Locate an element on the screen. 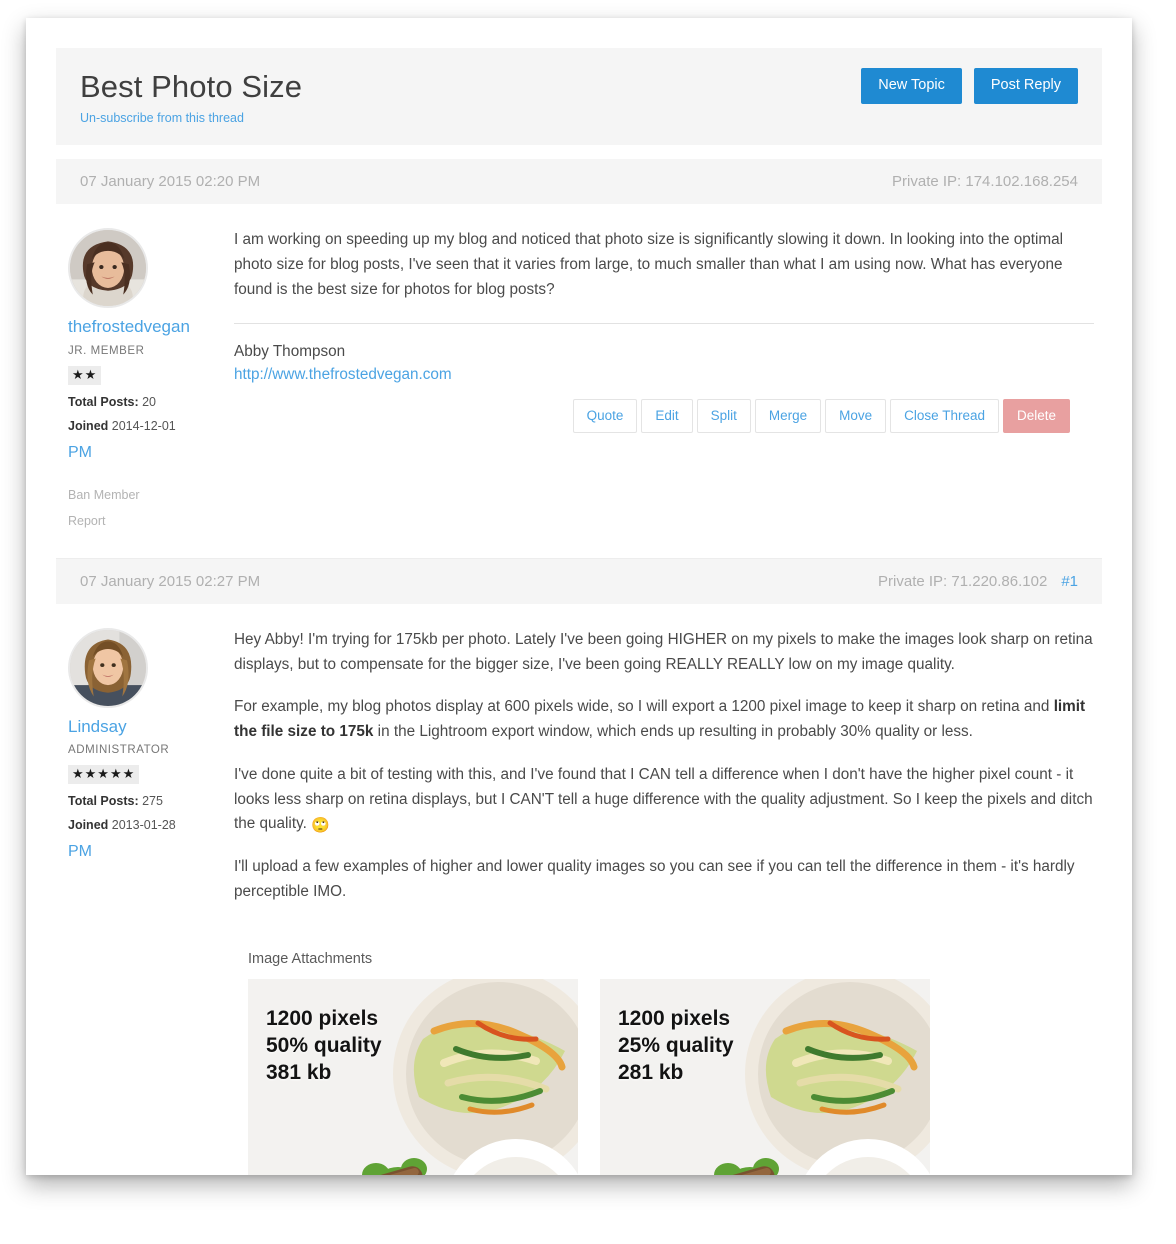 The image size is (1176, 1244). delete-button: Delete is located at coordinates (1036, 416).